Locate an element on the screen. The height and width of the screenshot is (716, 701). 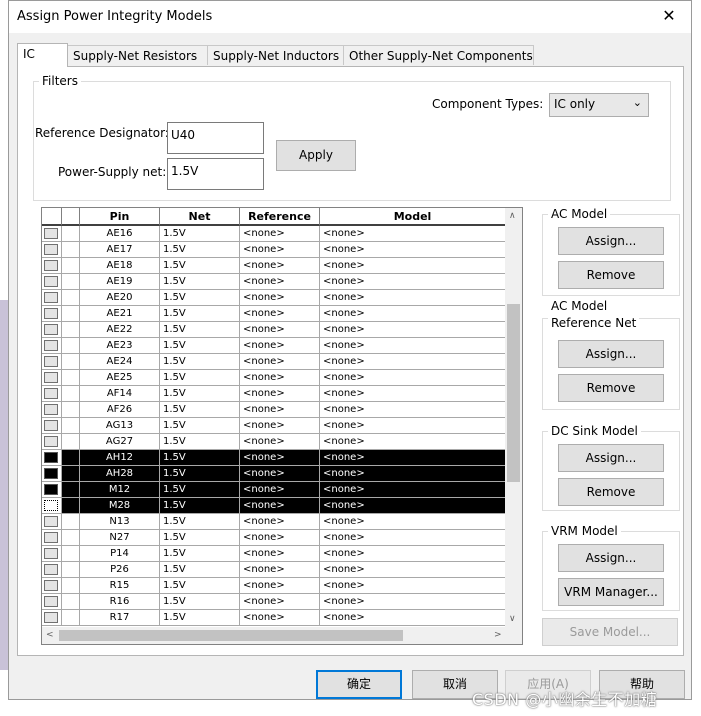
table-row: AH28 1.5V <none> <none> is located at coordinates (274, 474).